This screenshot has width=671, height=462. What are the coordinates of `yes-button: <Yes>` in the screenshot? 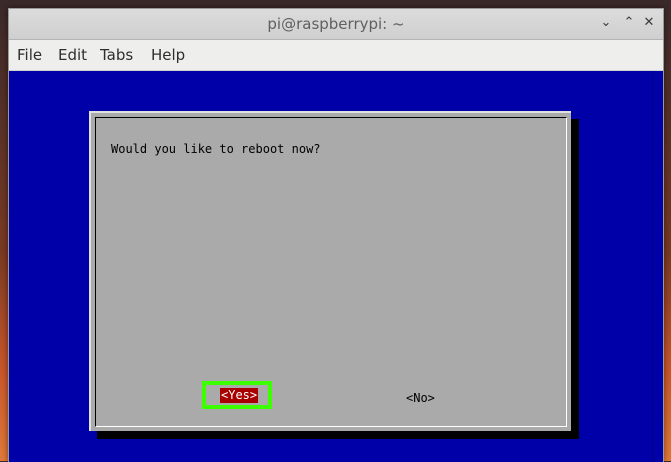 It's located at (239, 395).